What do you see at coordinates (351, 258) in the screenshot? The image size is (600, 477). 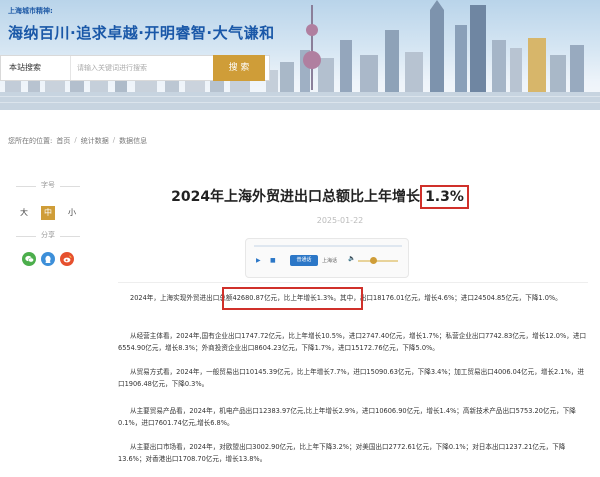 I see `volume-icon: 🔈` at bounding box center [351, 258].